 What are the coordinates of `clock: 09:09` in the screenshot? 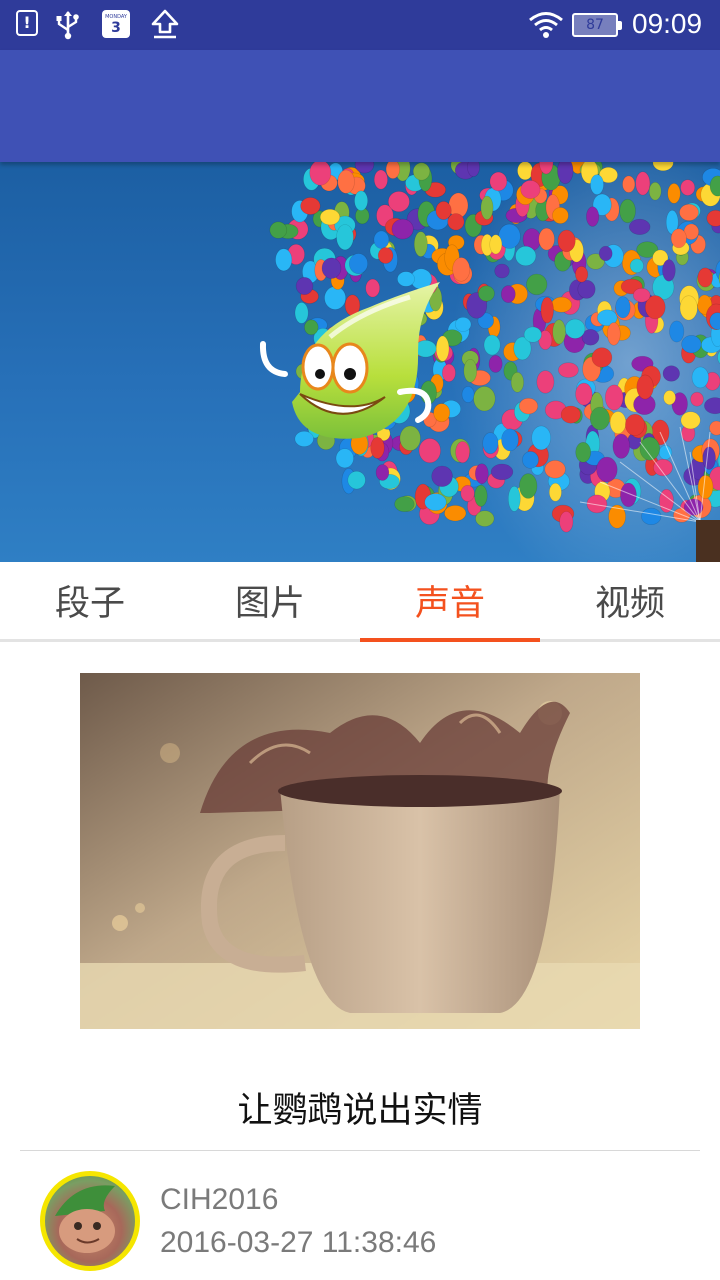 It's located at (667, 23).